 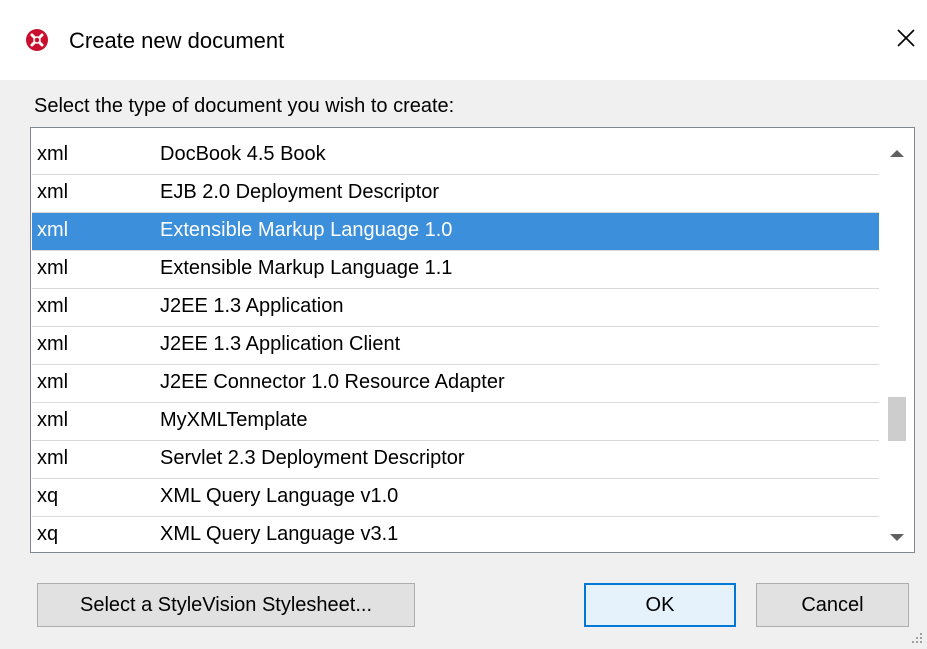 I want to click on list-item-description: MyXMLTemplate, so click(x=234, y=420).